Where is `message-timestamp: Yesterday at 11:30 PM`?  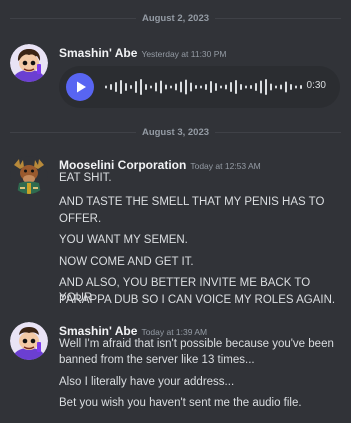
message-timestamp: Yesterday at 11:30 PM is located at coordinates (183, 54).